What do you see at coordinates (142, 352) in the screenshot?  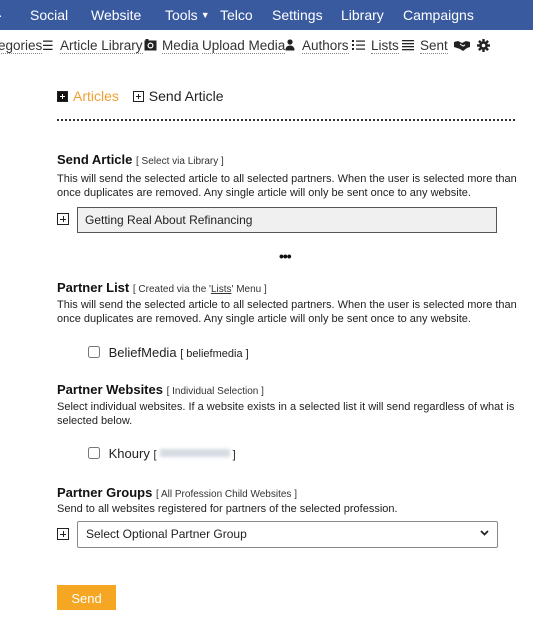 I see `partner-list-item-name: BeliefMedia` at bounding box center [142, 352].